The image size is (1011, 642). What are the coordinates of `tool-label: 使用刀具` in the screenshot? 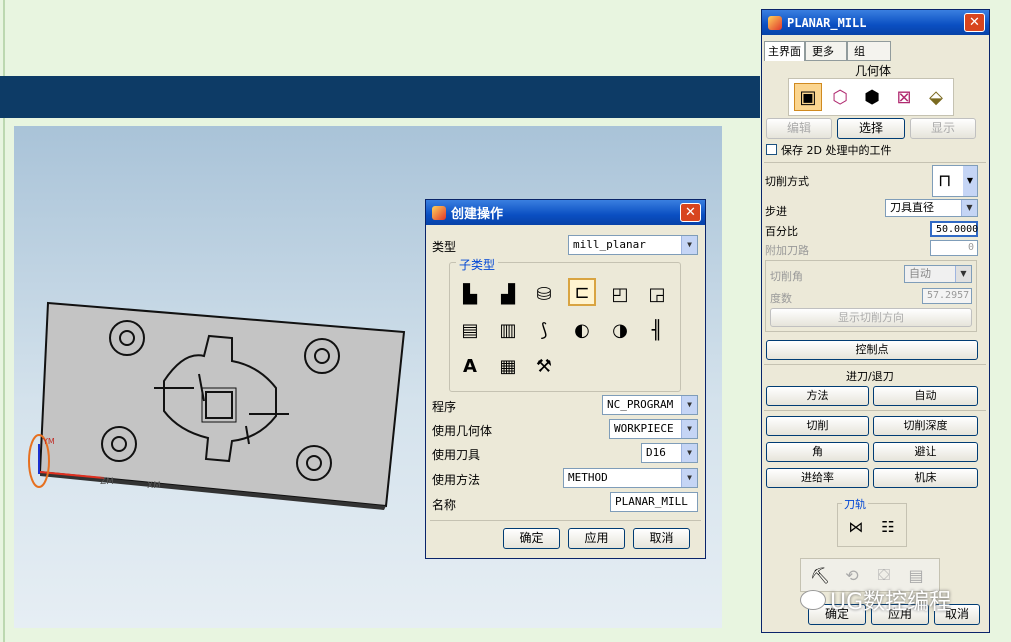 It's located at (456, 455).